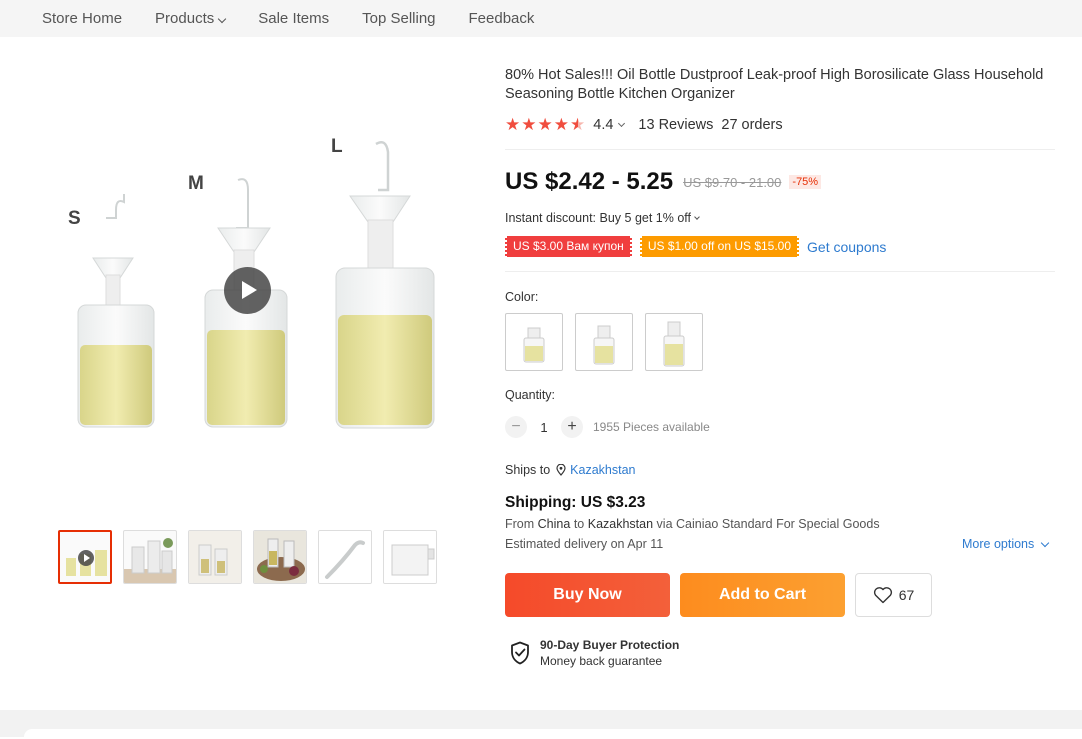  What do you see at coordinates (893, 595) in the screenshot?
I see `wishlist-button: 67` at bounding box center [893, 595].